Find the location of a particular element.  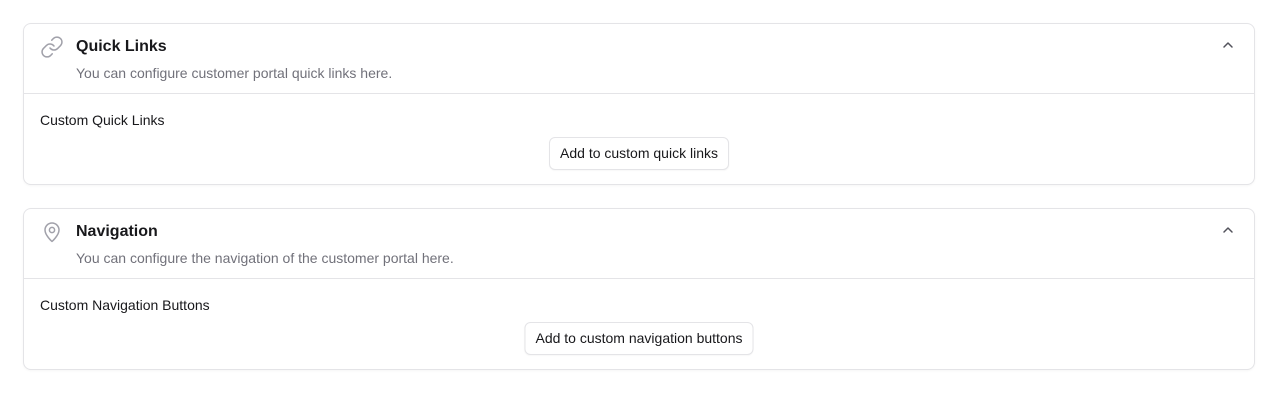

quick-links-title: Quick Links is located at coordinates (121, 46).